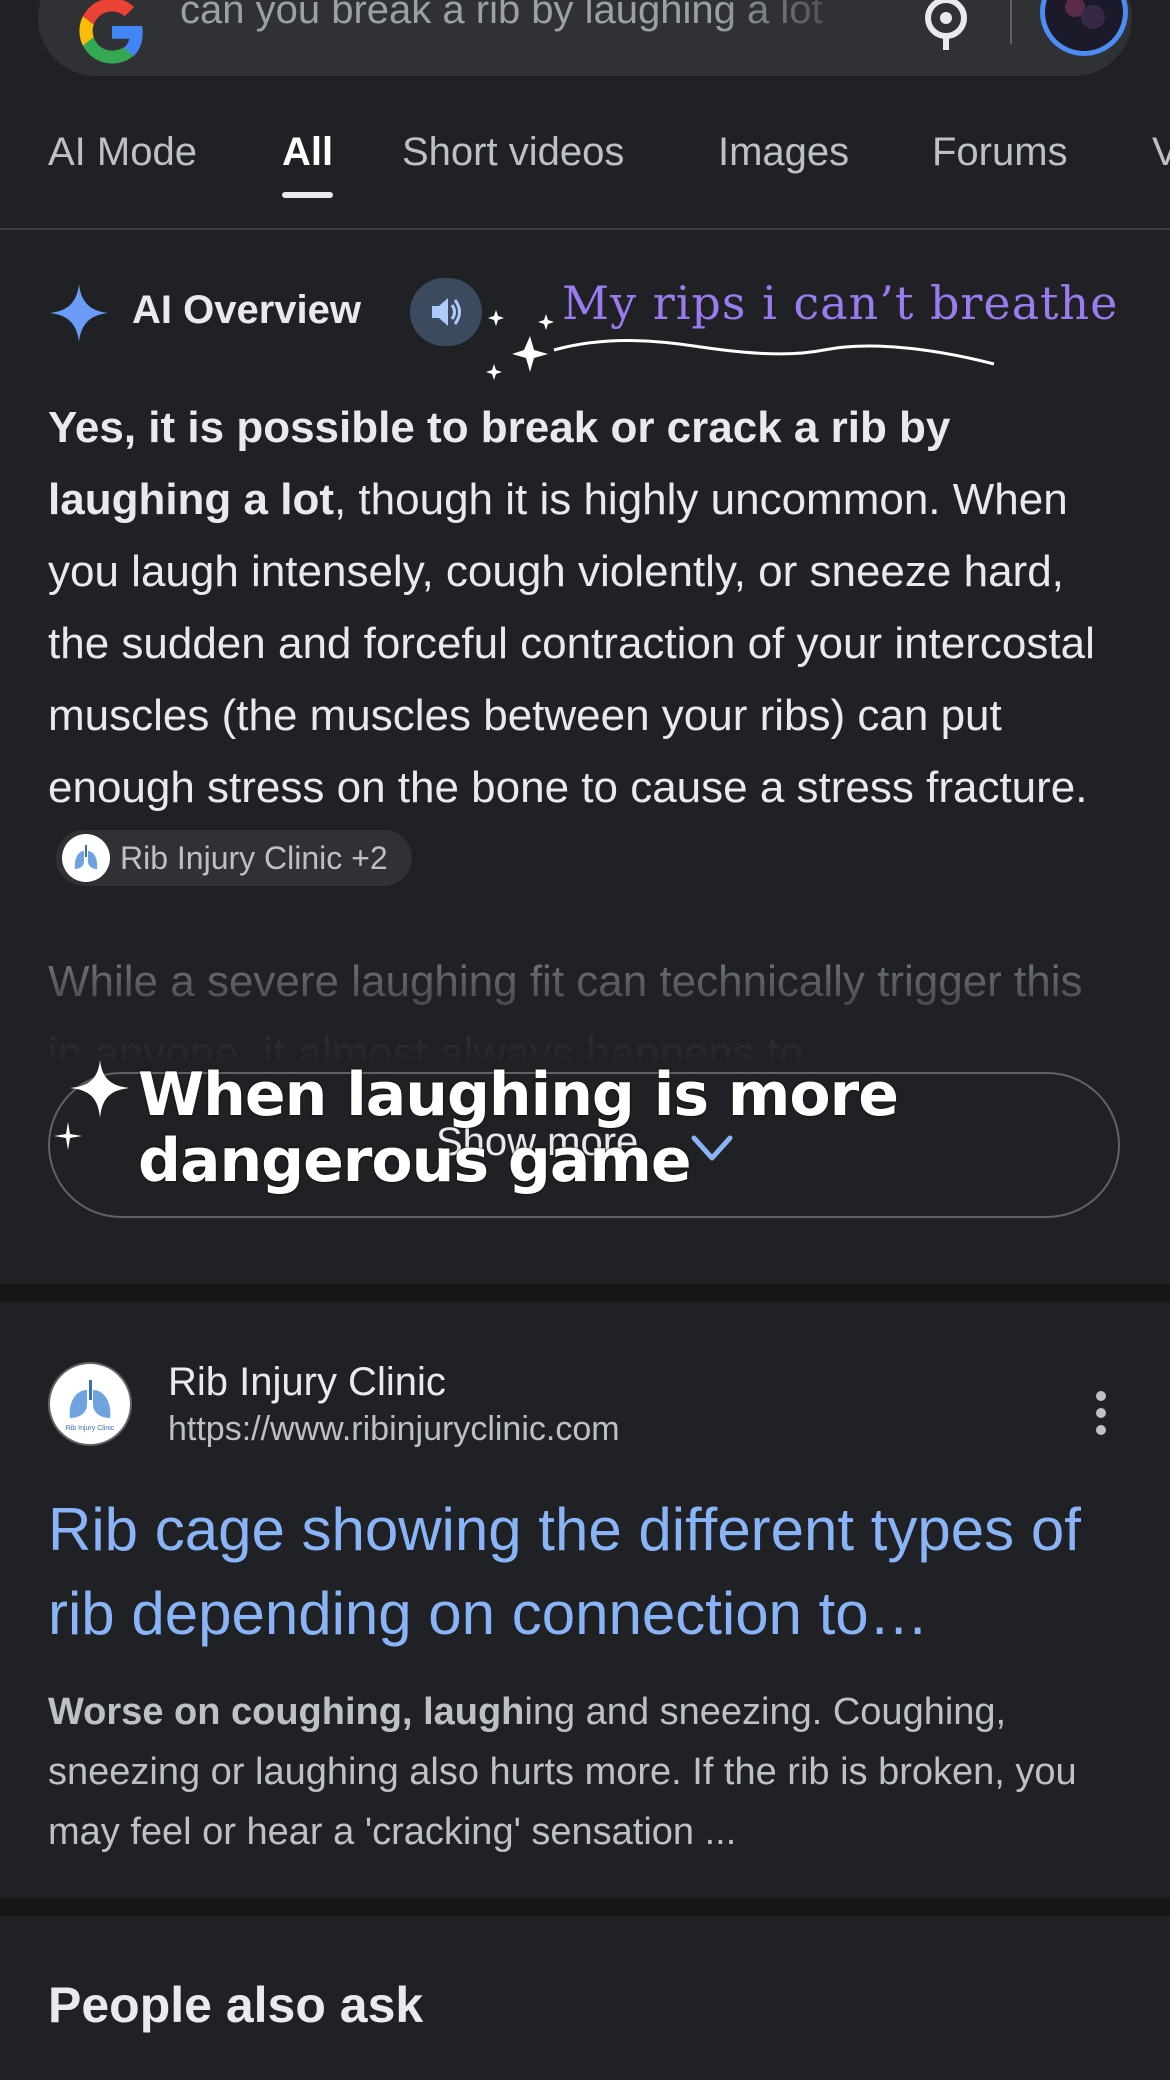 This screenshot has height=2080, width=1170. I want to click on sparkle-doodle, so click(92, 1105).